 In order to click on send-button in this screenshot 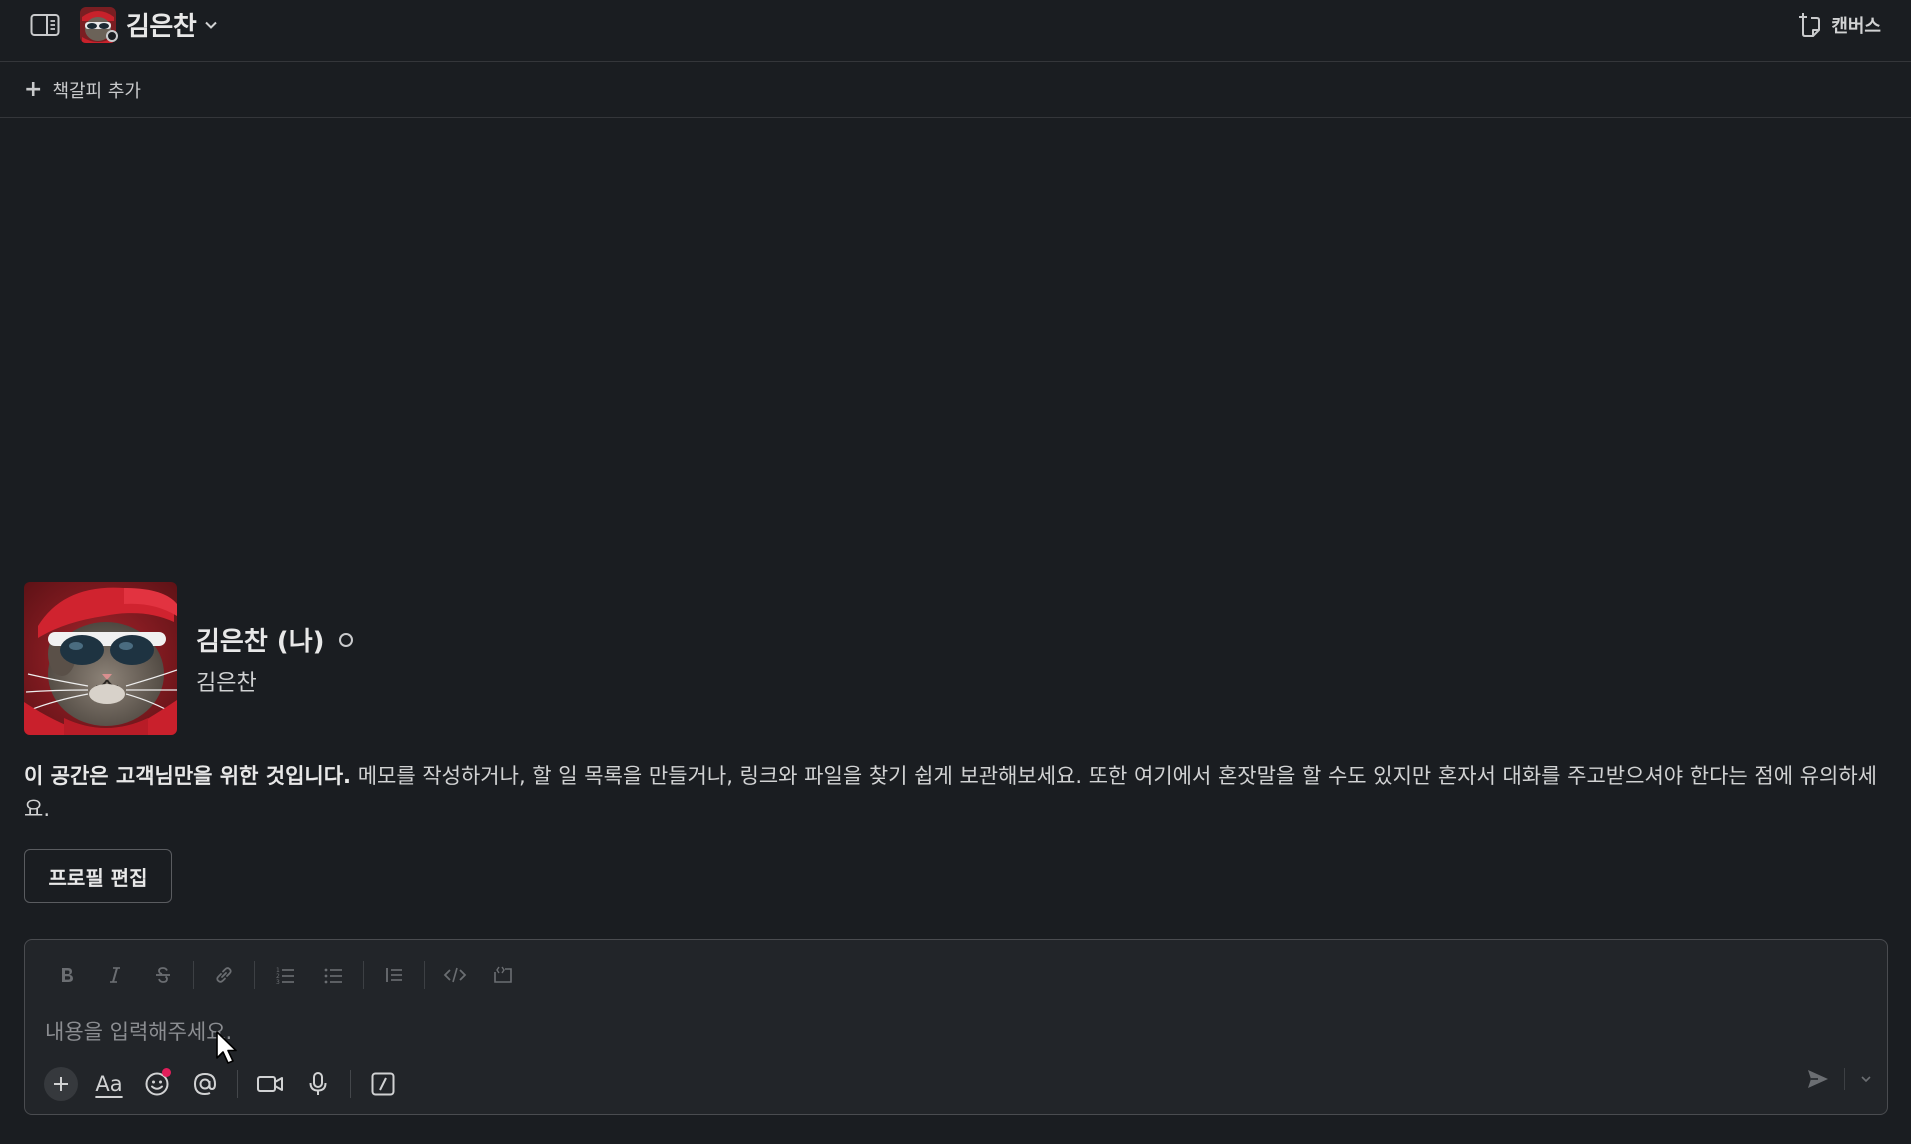, I will do `click(1818, 1079)`.